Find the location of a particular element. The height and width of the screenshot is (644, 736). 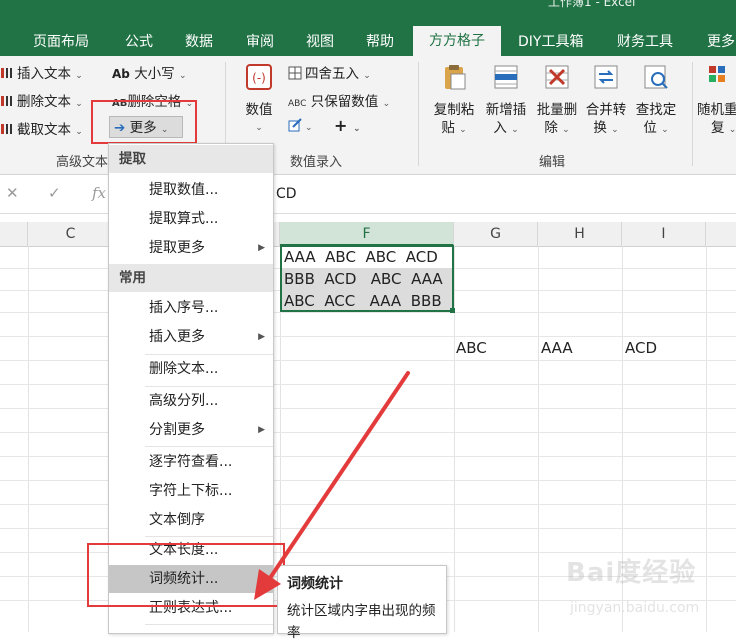

edit-value-button: ⌄ is located at coordinates (300, 126).